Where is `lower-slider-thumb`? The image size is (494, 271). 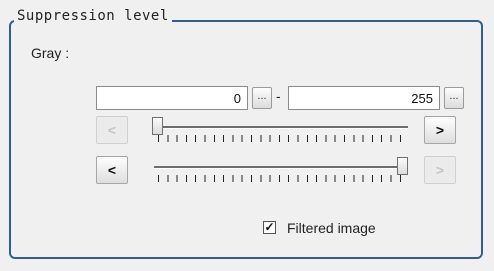
lower-slider-thumb is located at coordinates (157, 126).